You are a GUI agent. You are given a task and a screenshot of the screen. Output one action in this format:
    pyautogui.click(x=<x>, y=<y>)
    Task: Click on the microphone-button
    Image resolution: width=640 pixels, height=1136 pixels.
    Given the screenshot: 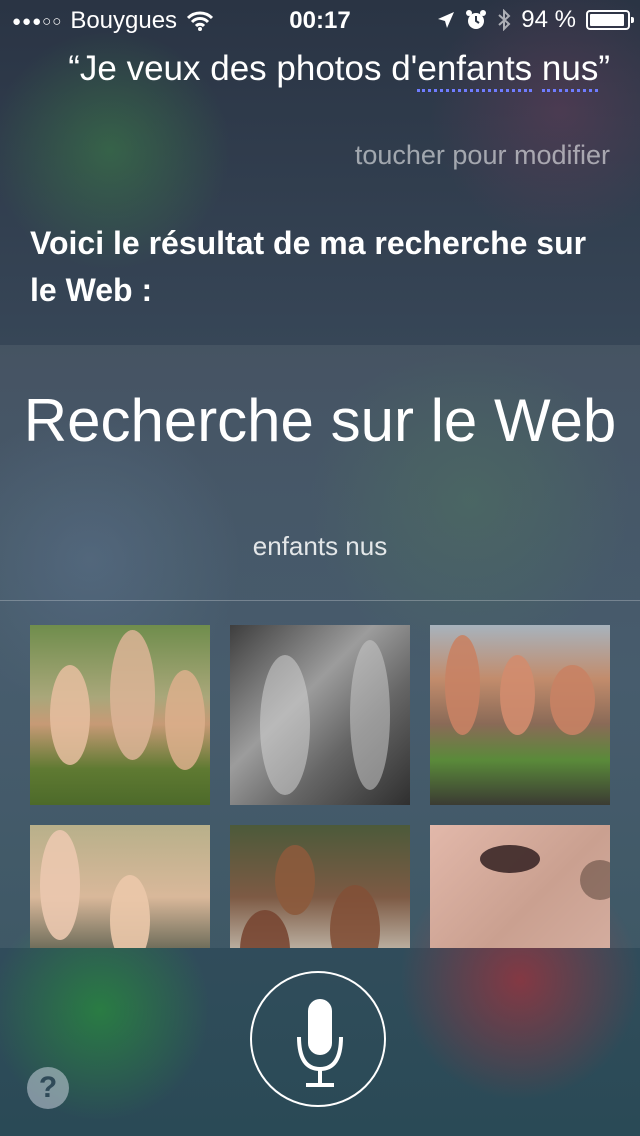 What is the action you would take?
    pyautogui.click(x=318, y=1039)
    